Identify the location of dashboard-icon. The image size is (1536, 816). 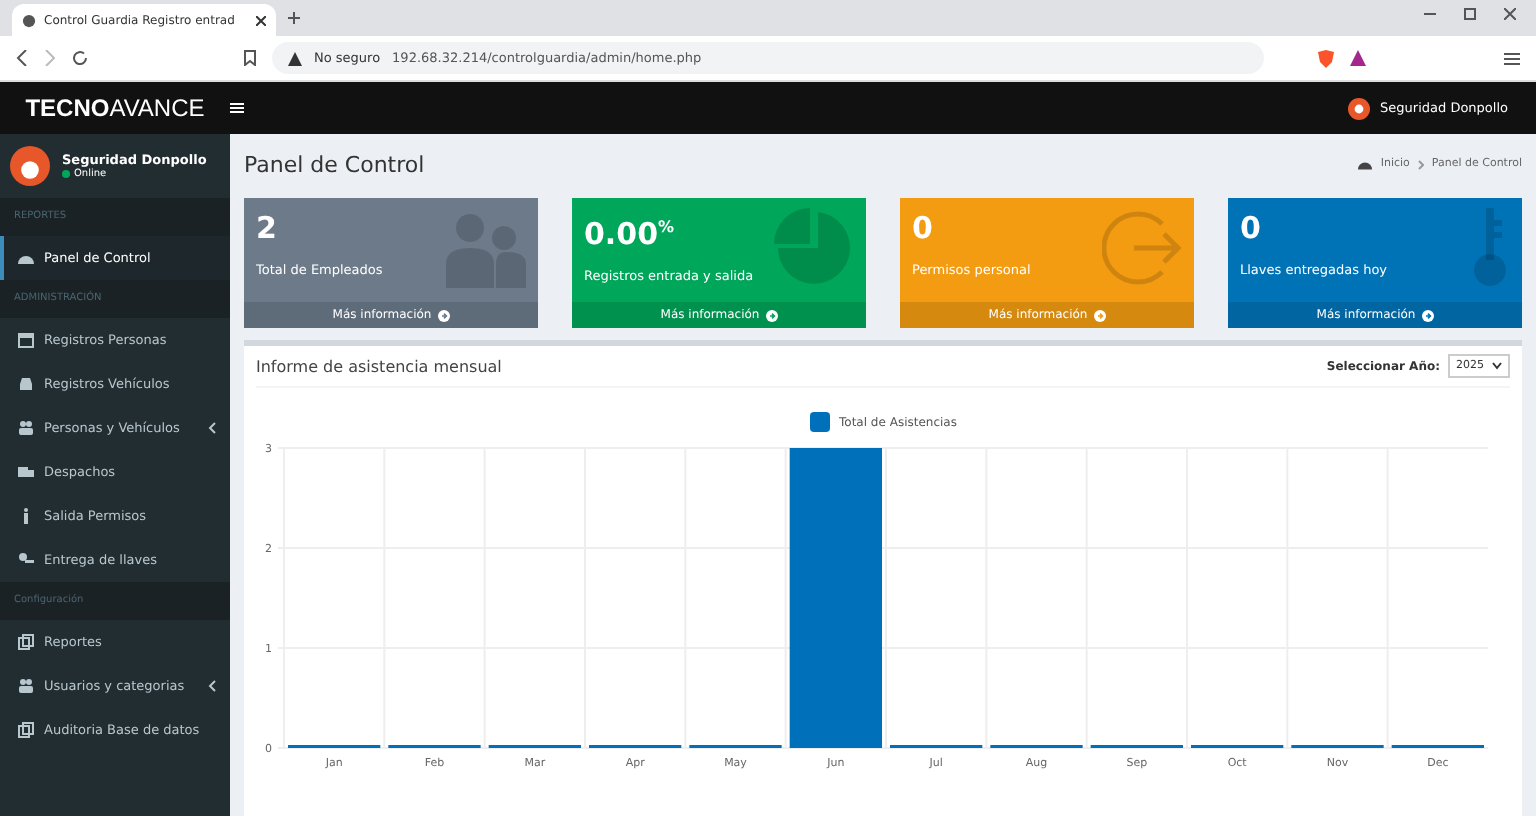
(1365, 164).